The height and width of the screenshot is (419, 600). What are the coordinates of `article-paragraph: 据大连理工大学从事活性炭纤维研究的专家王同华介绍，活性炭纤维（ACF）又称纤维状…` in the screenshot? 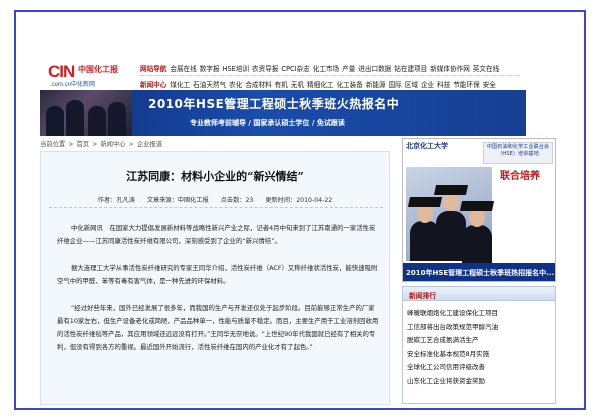 It's located at (217, 274).